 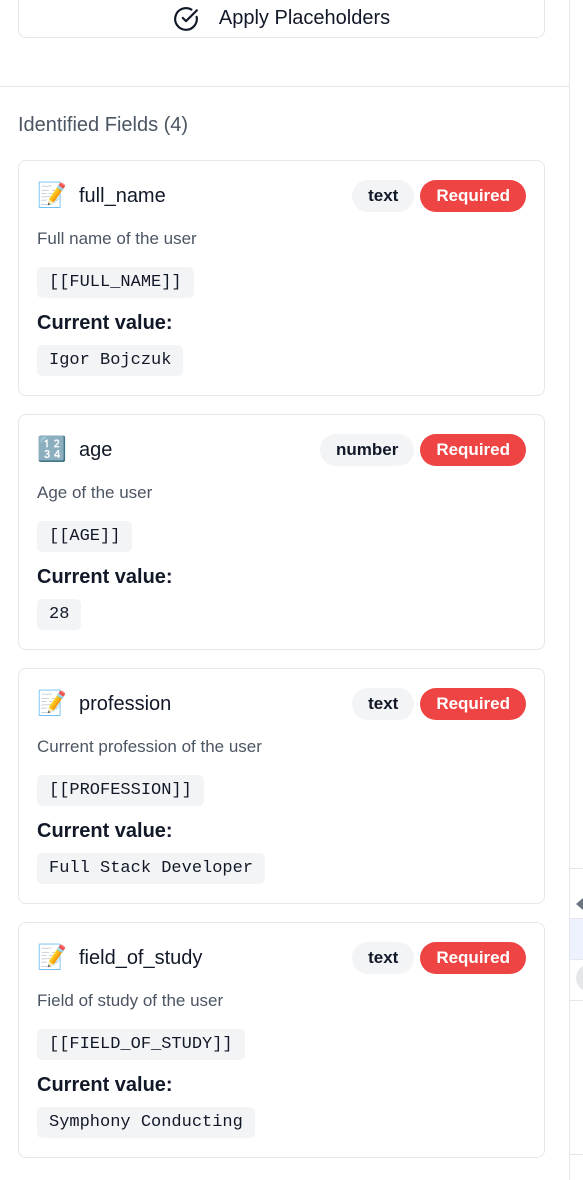 I want to click on current-value: Igor Bojczuk, so click(x=110, y=360).